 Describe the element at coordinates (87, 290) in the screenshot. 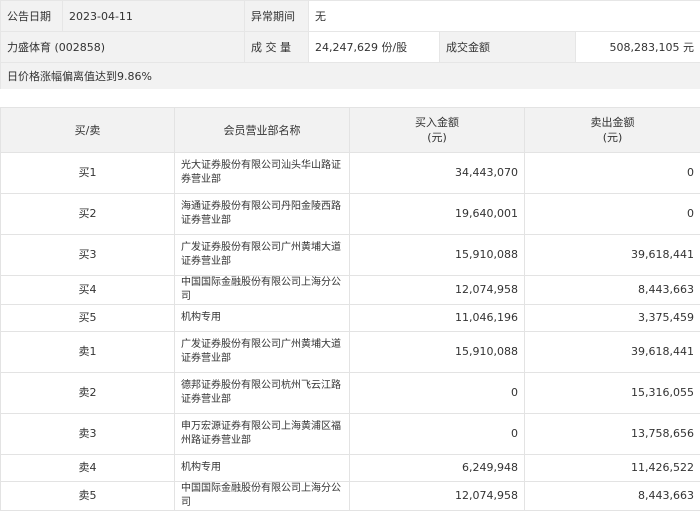

I see `row-side: 买4` at that location.